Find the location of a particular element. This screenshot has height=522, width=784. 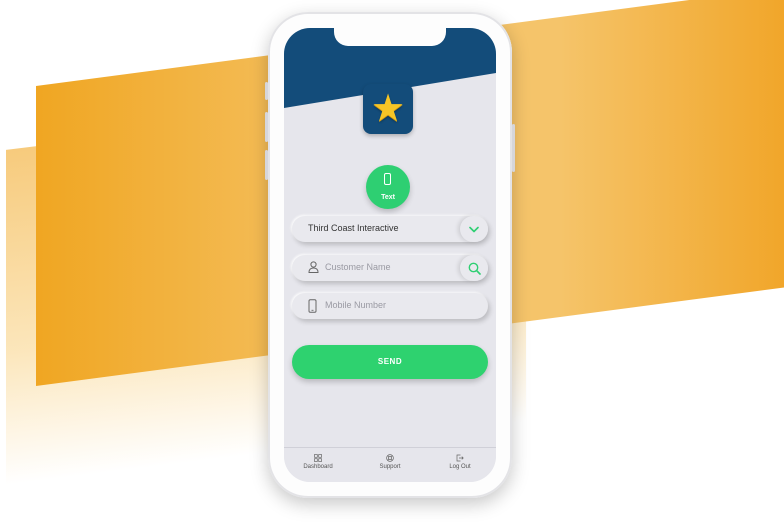

customer-search-button is located at coordinates (474, 268).